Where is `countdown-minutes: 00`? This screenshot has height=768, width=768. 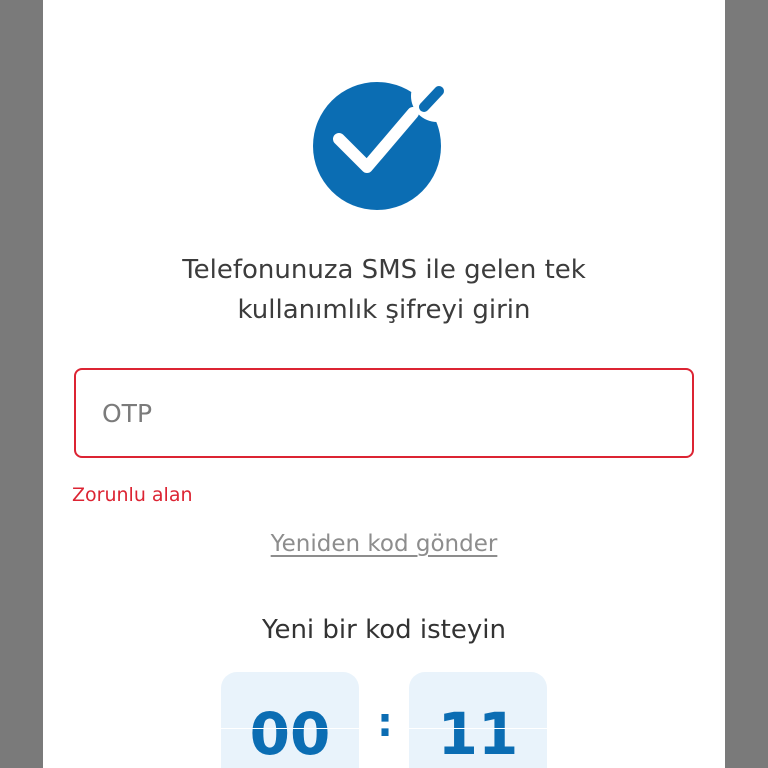
countdown-minutes: 00 is located at coordinates (290, 720).